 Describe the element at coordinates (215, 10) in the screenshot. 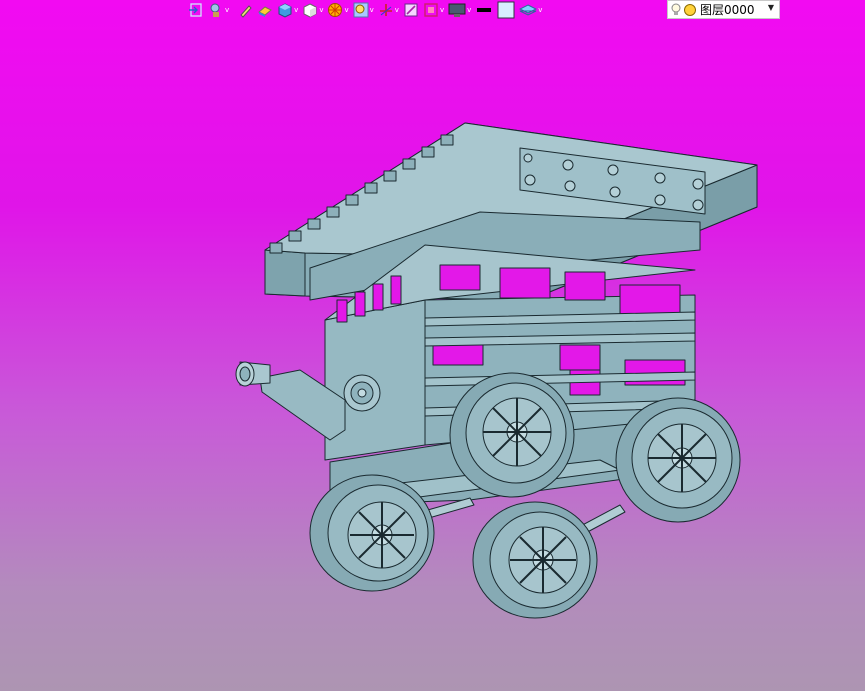

I see `search-icon` at that location.